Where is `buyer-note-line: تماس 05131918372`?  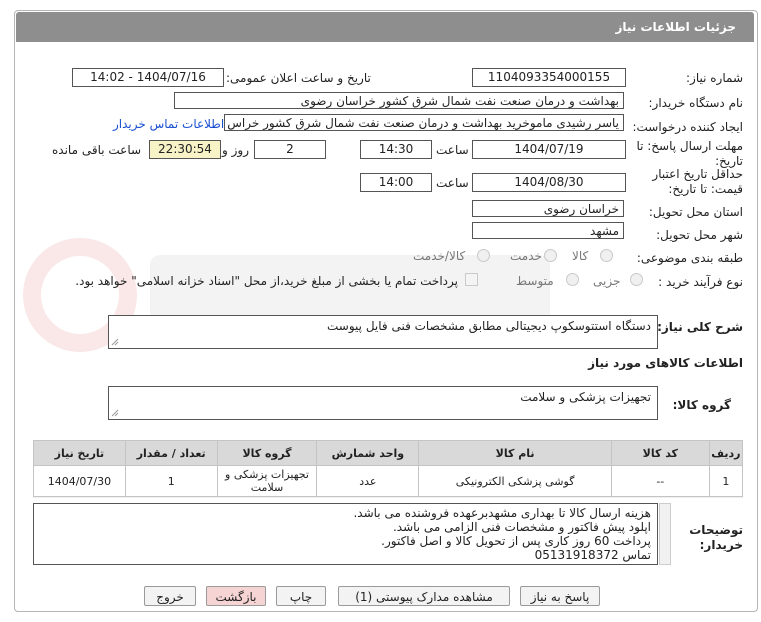
buyer-note-line: تماس 05131918372 is located at coordinates (592, 555).